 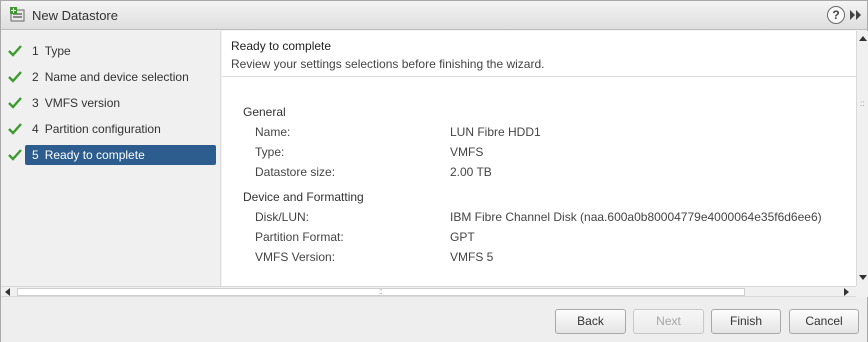 I want to click on scroll-down-arrow-icon, so click(x=863, y=277).